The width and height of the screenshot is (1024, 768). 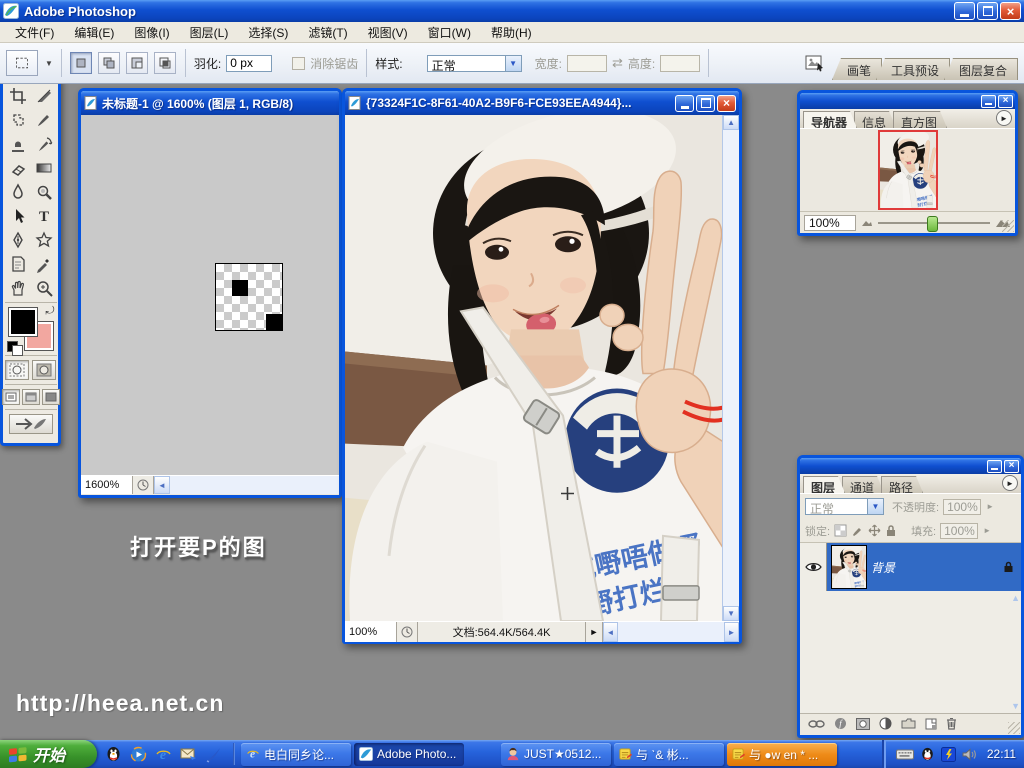 I want to click on new-layer-icon, so click(x=931, y=724).